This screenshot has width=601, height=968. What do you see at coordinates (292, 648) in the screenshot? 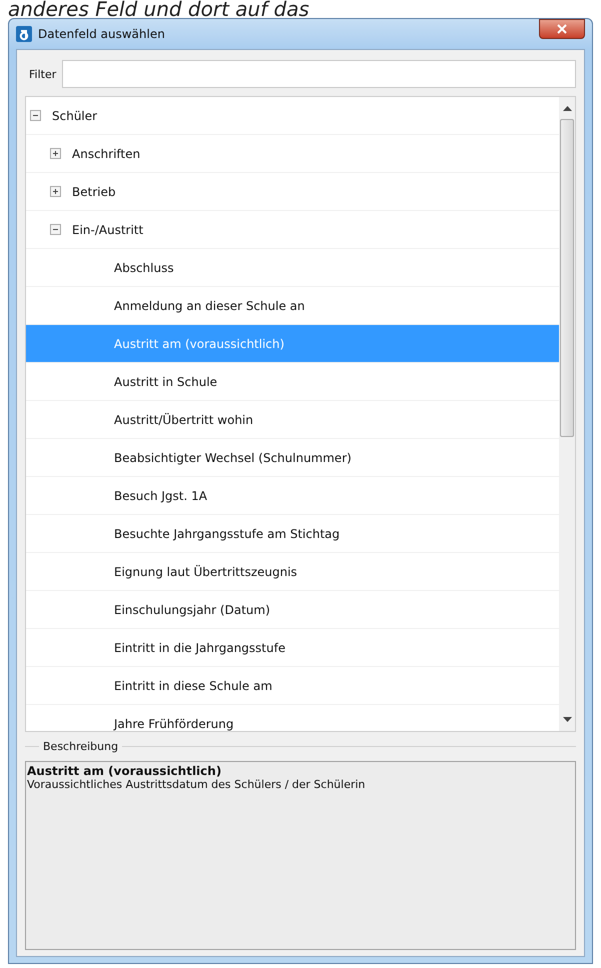
I see `tree-row: Eintritt in die Jahrgangsstufe` at bounding box center [292, 648].